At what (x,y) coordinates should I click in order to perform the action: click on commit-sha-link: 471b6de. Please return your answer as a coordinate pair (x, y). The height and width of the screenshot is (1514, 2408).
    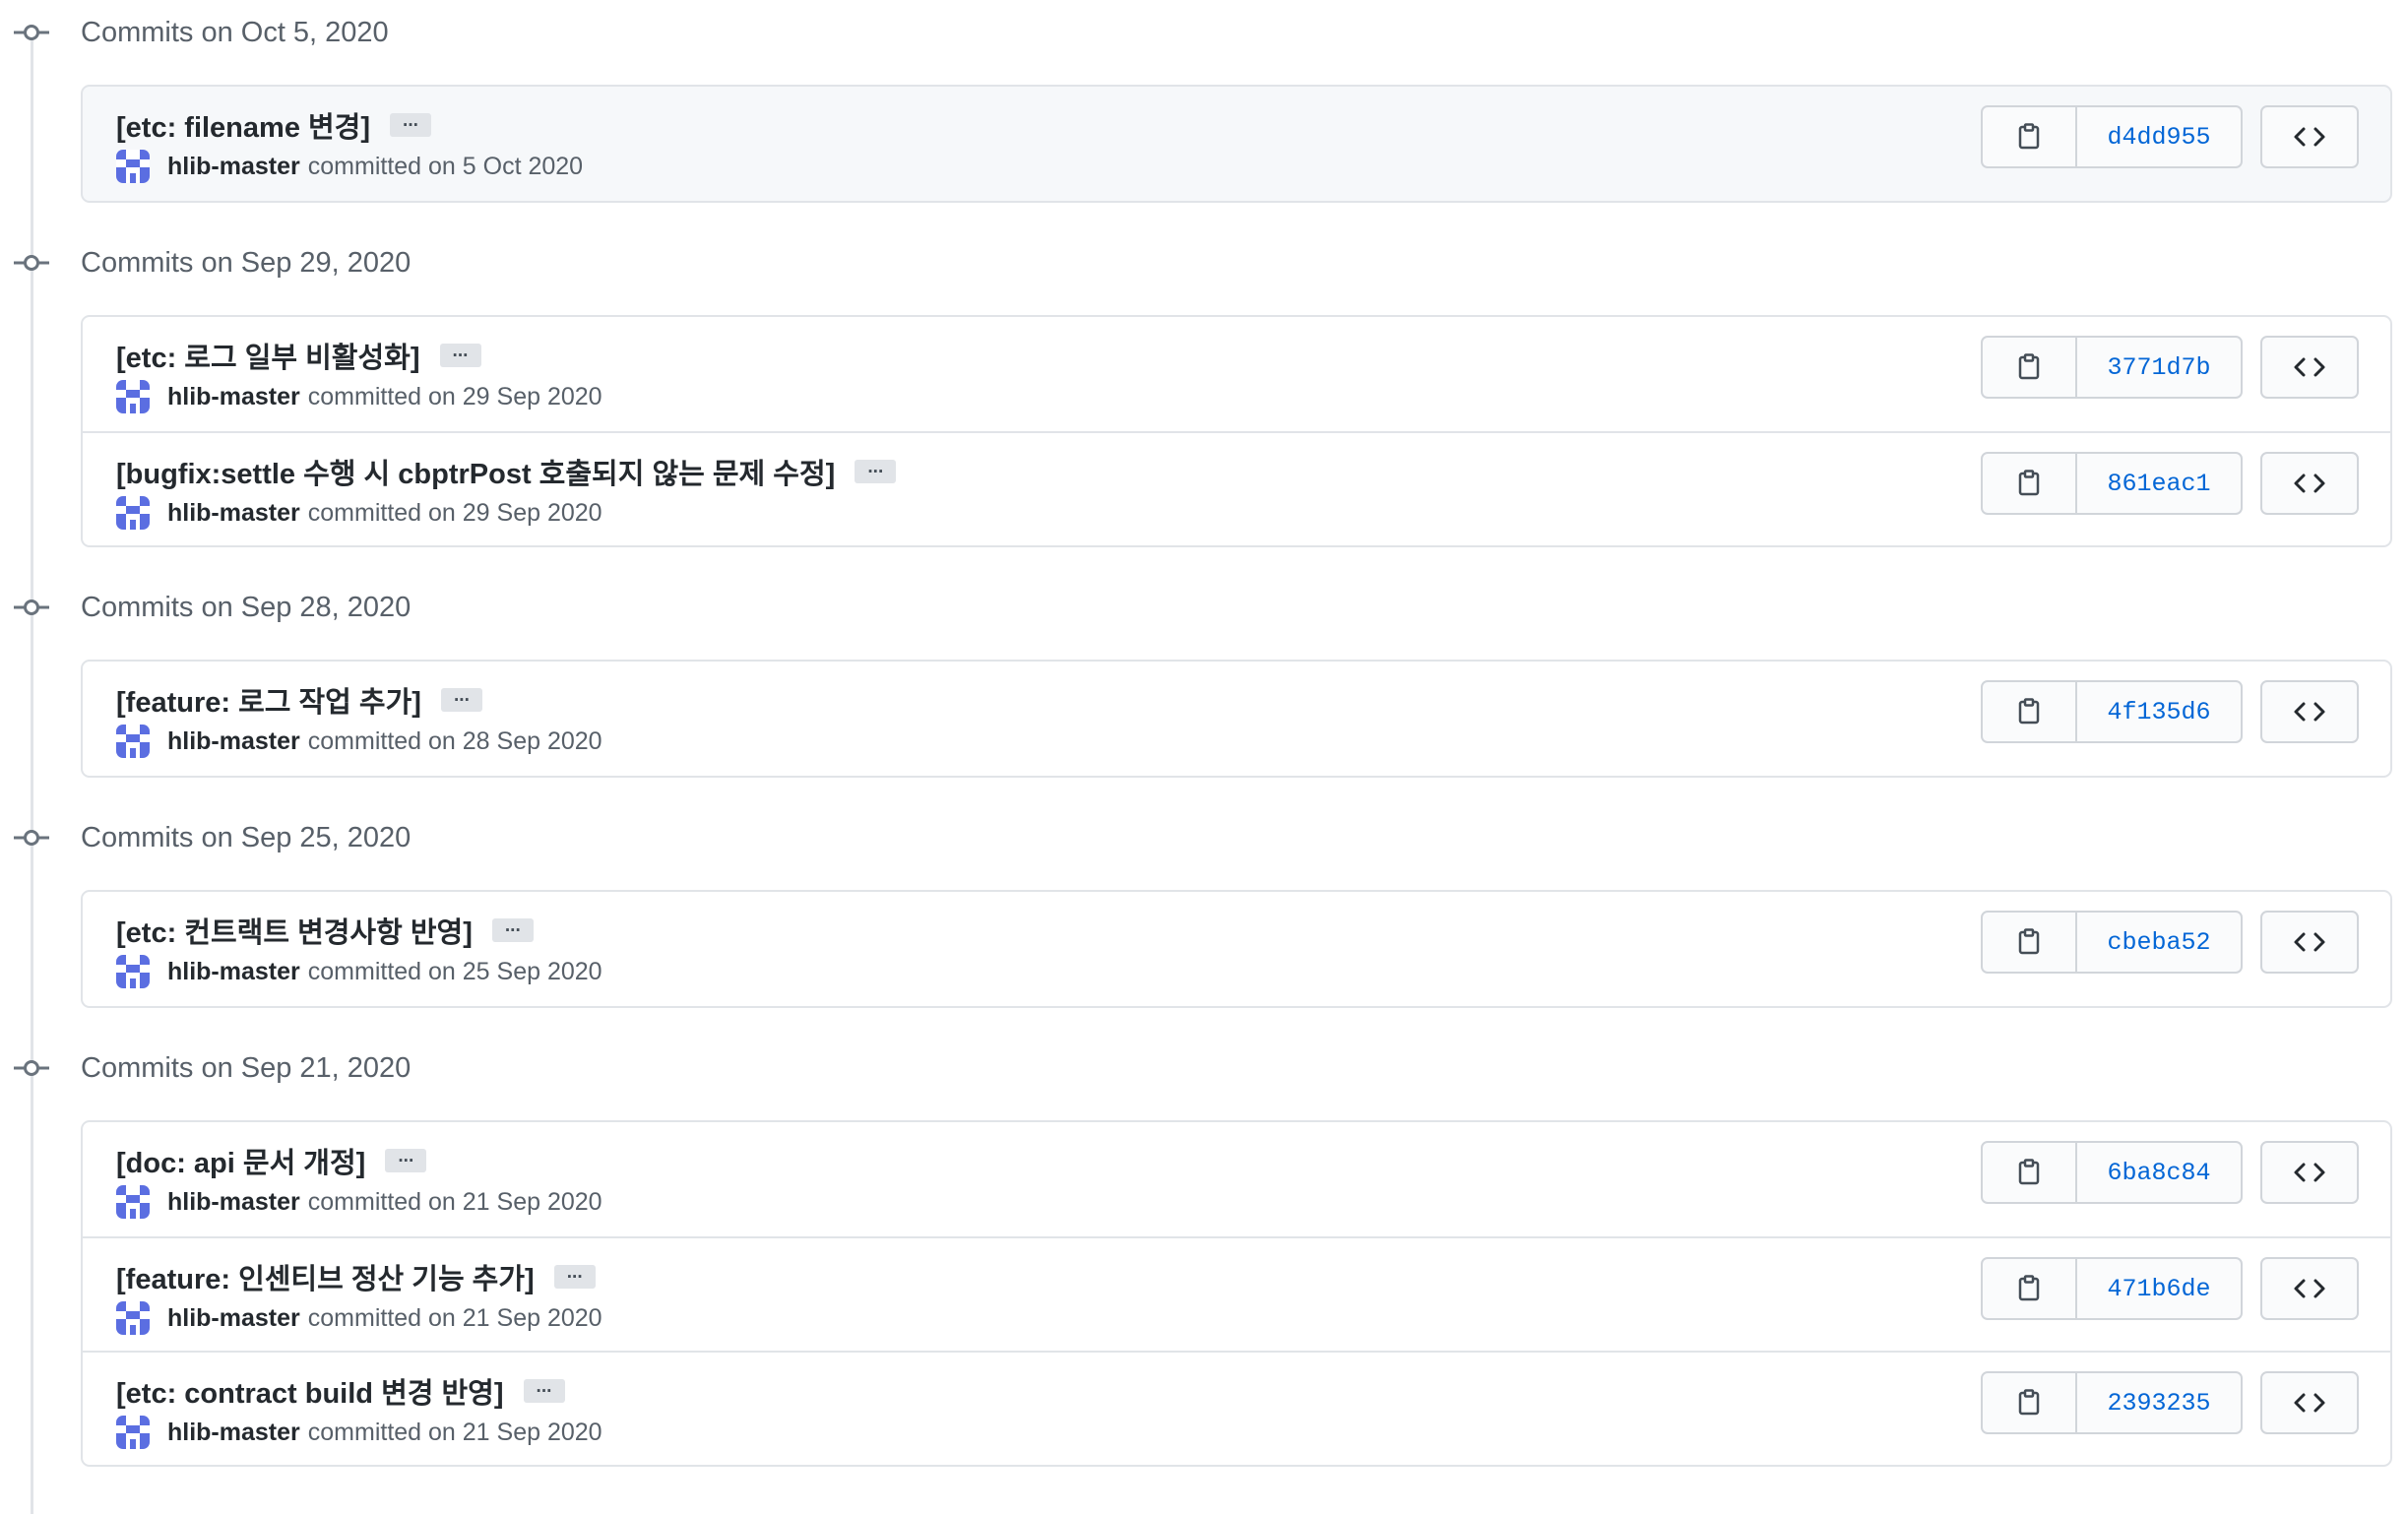
    Looking at the image, I should click on (2159, 1289).